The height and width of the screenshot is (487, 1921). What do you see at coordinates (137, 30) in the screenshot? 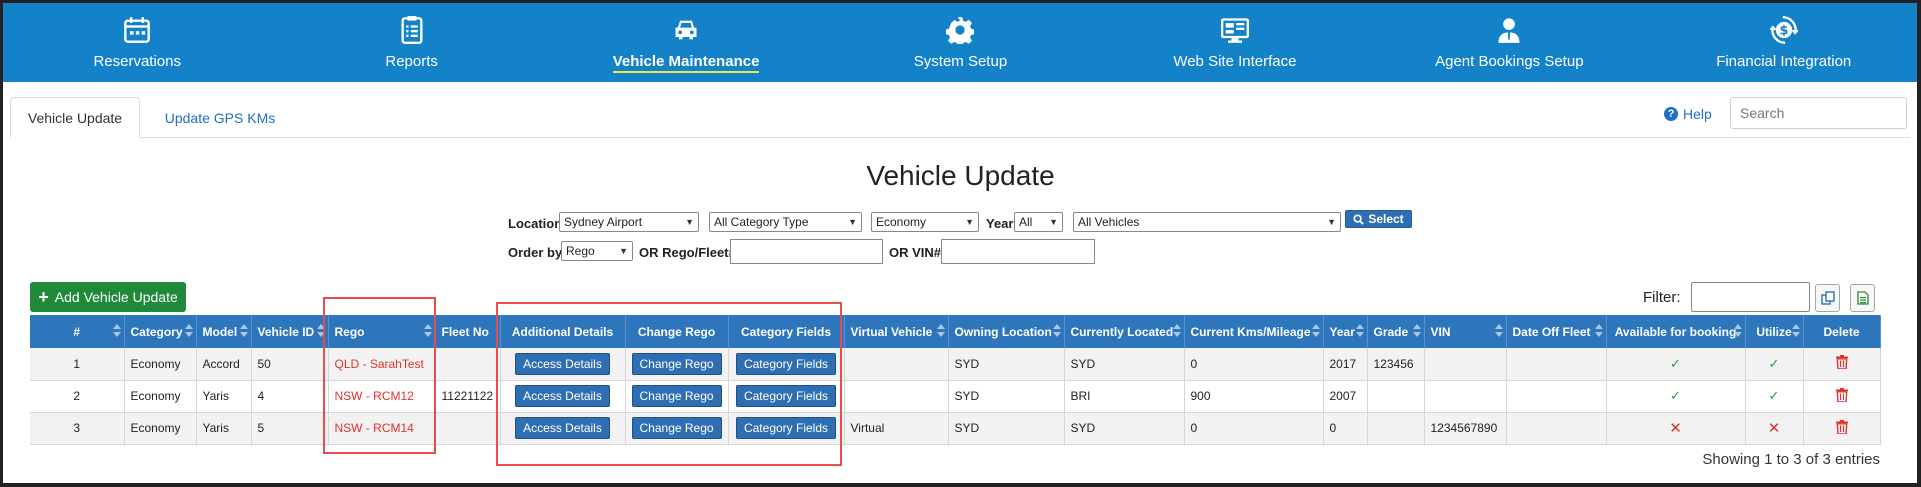
I see `calendar-icon` at bounding box center [137, 30].